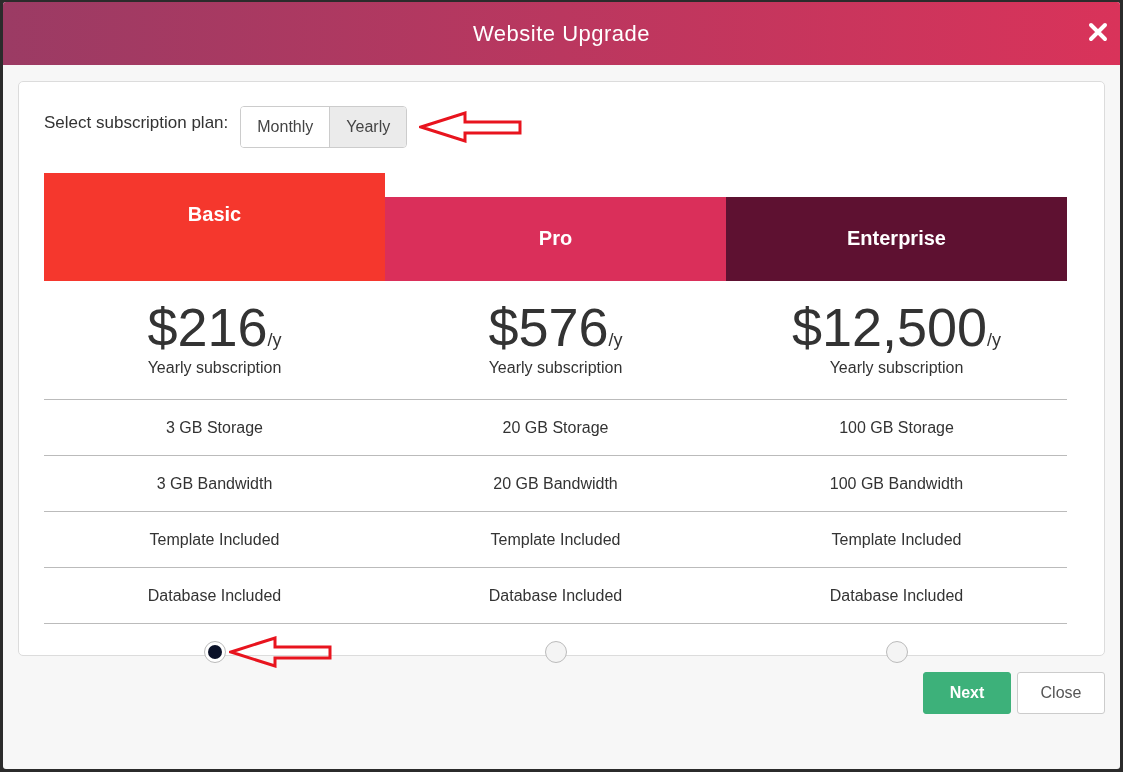 Image resolution: width=1123 pixels, height=772 pixels. What do you see at coordinates (561, 33) in the screenshot?
I see `window-title: Website Upgrade` at bounding box center [561, 33].